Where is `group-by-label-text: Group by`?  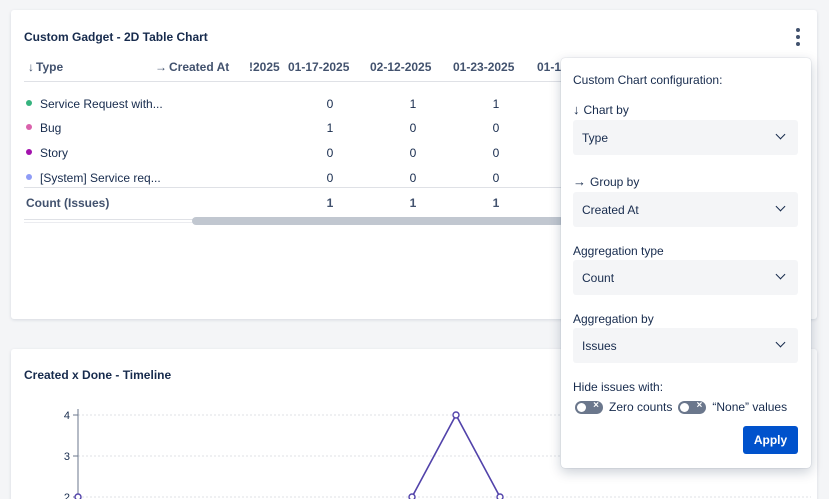
group-by-label-text: Group by is located at coordinates (615, 182).